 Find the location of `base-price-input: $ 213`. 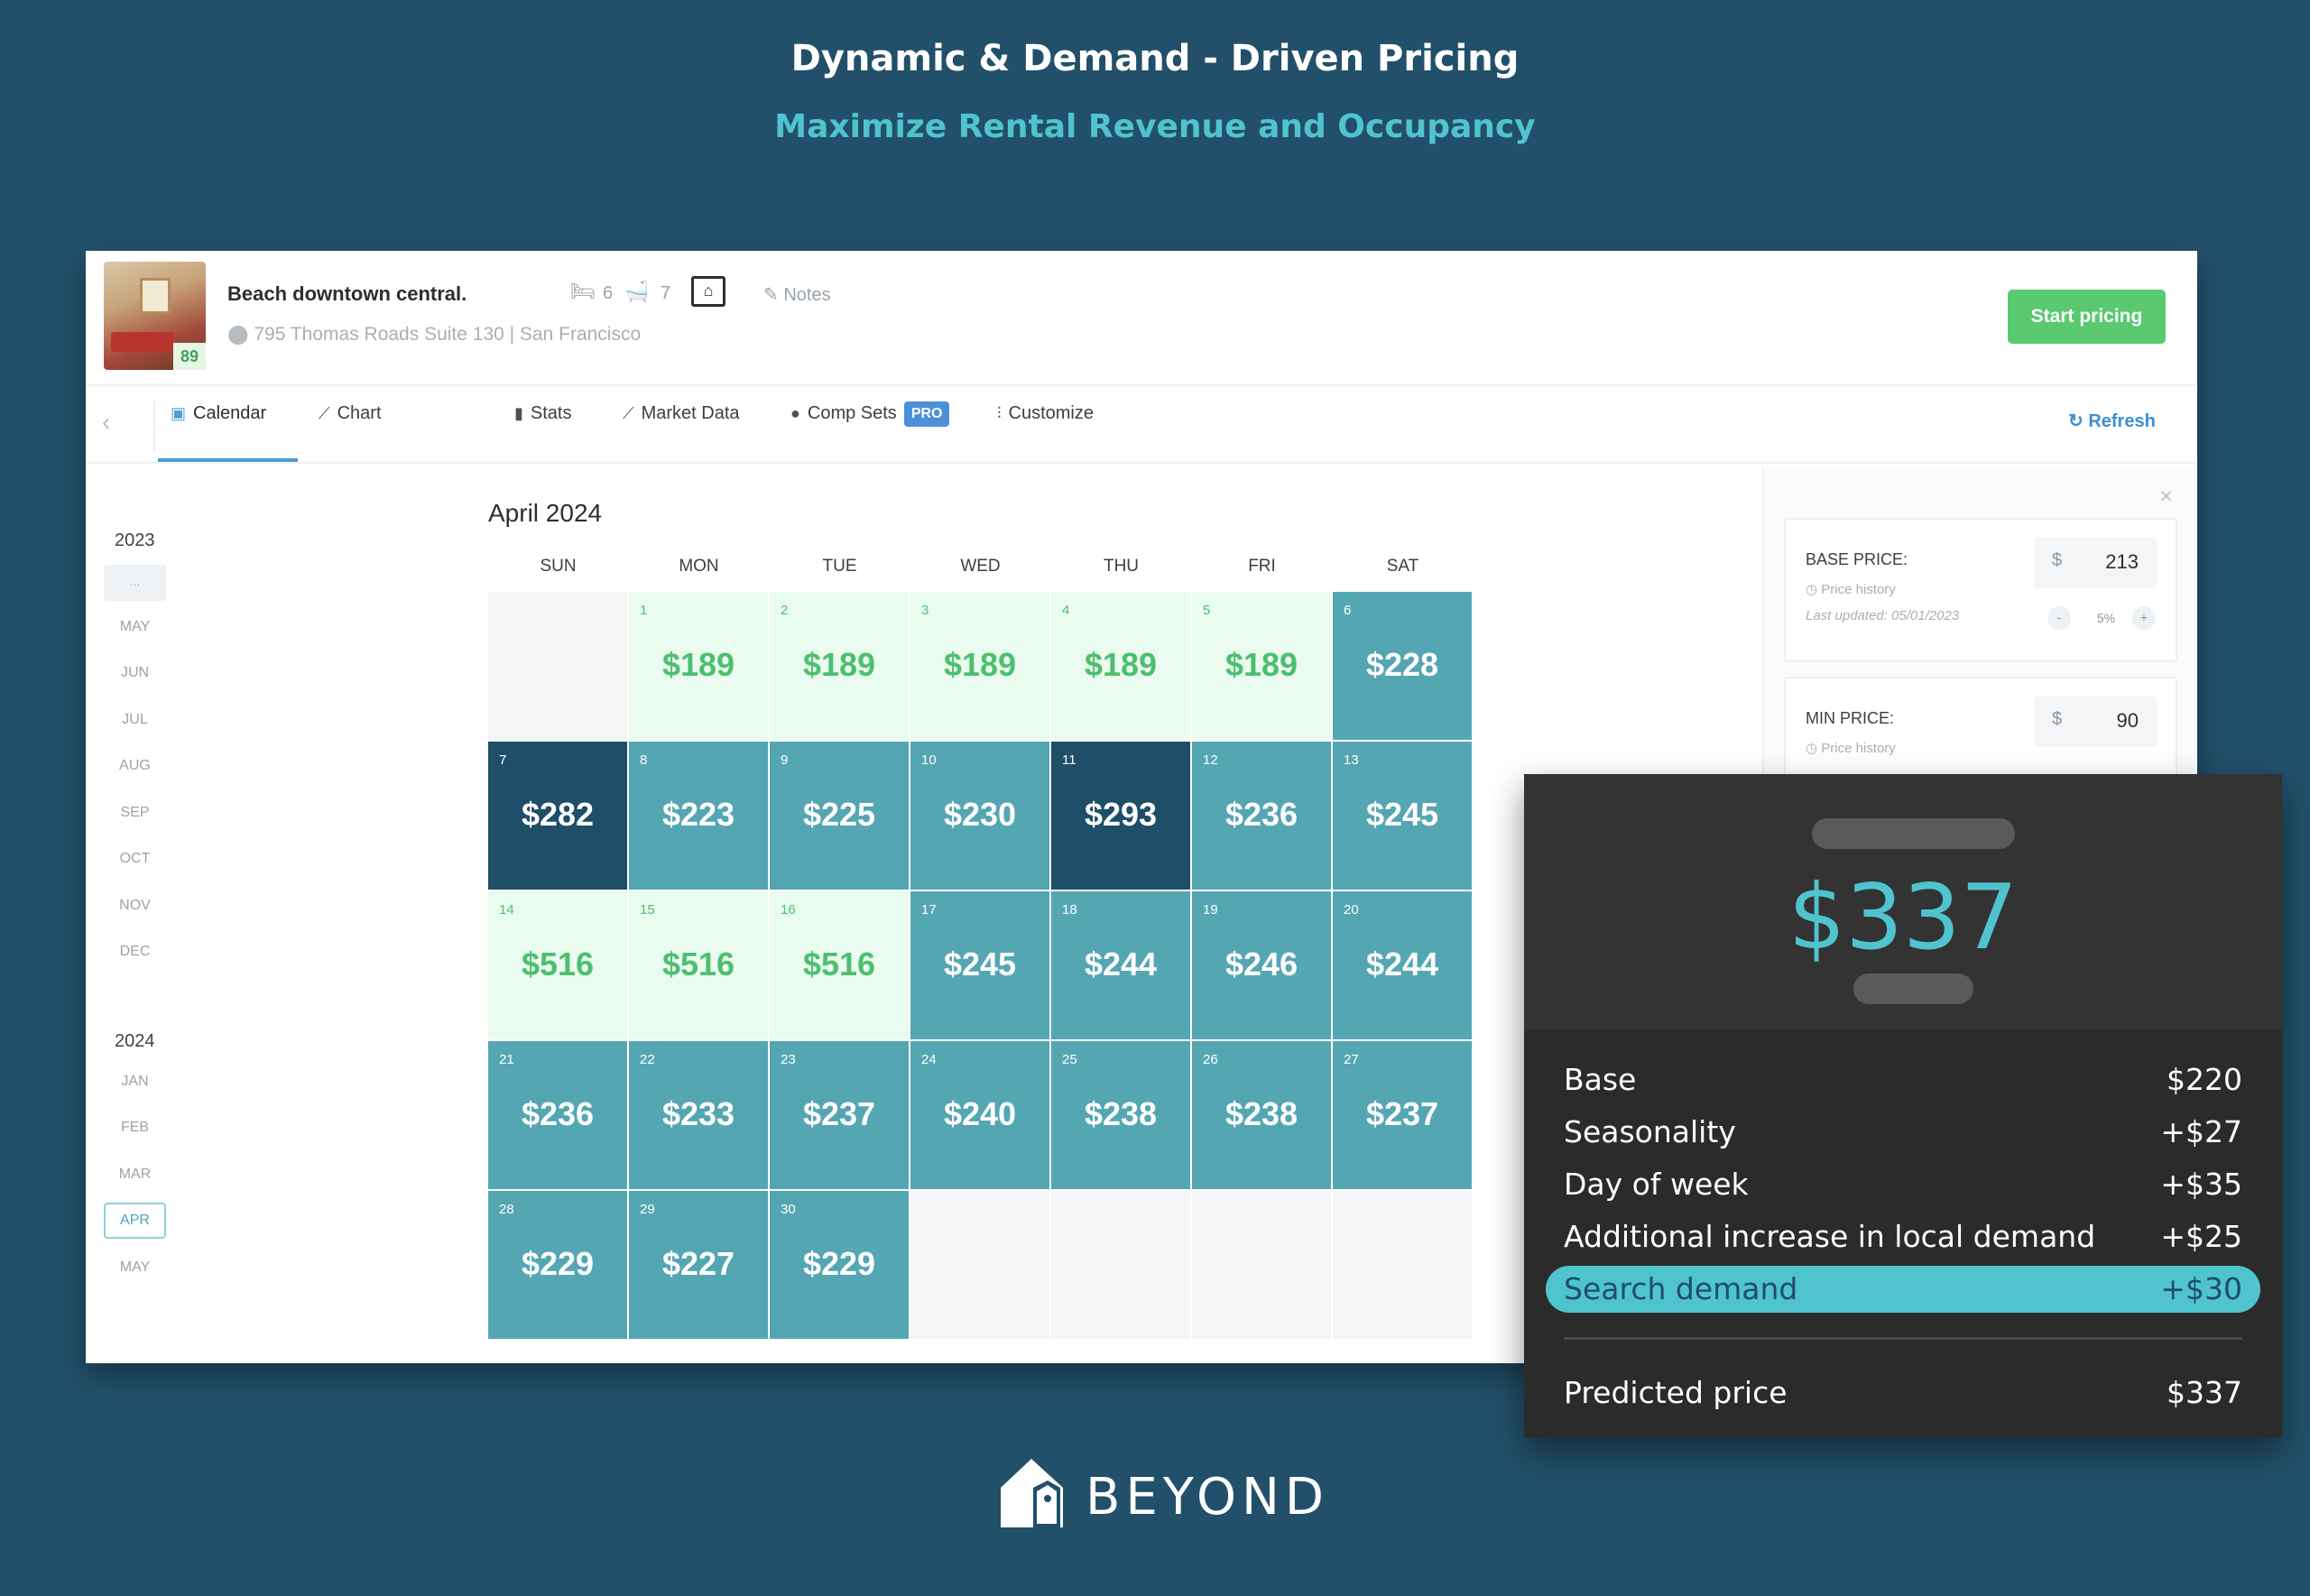

base-price-input: $ 213 is located at coordinates (2095, 563).